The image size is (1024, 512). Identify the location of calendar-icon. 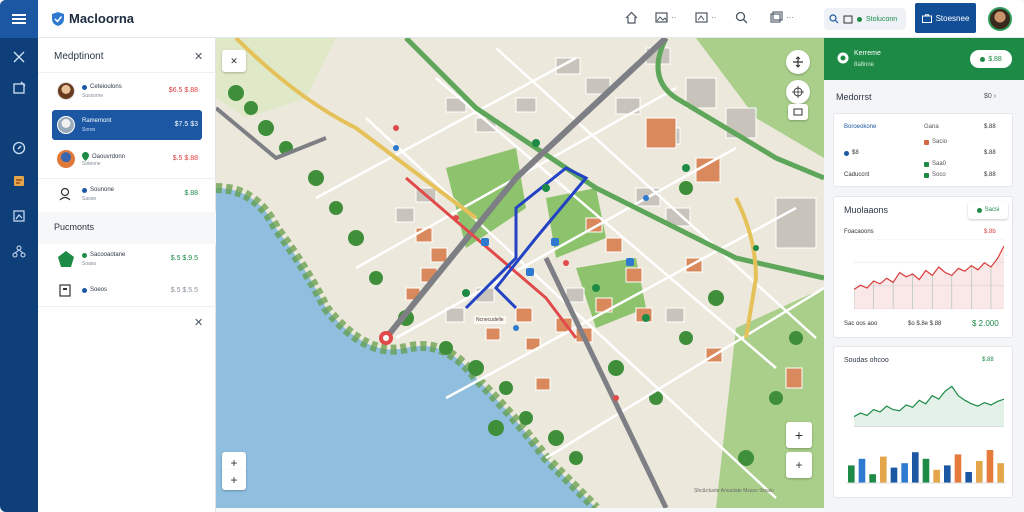
(848, 19).